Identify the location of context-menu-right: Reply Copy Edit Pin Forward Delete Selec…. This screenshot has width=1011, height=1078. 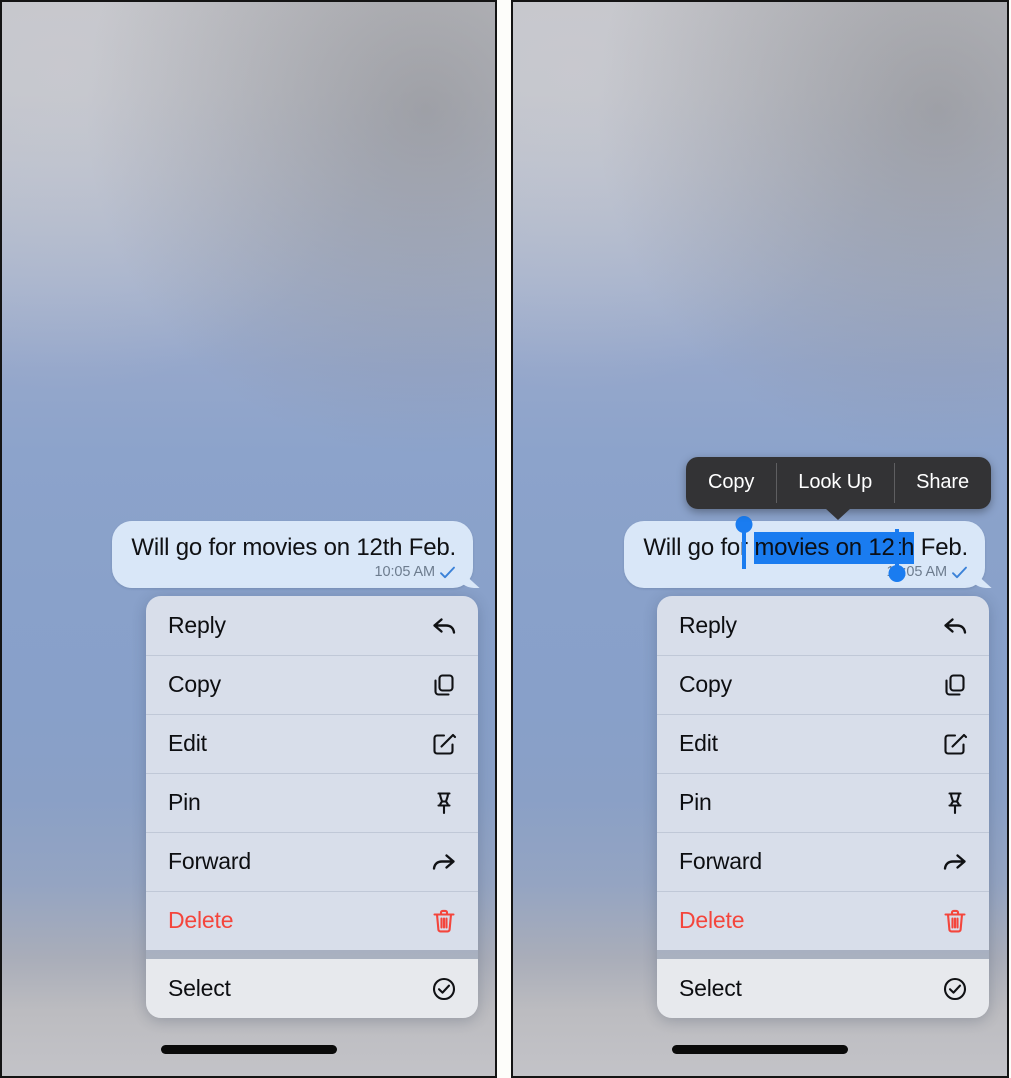
(823, 807).